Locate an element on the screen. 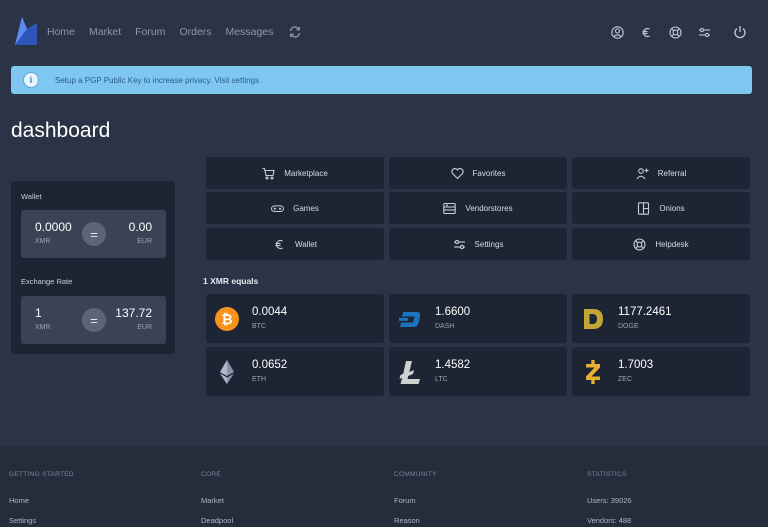 The image size is (768, 527). exchange-rate: 1 XMR = 137.72 EUR is located at coordinates (93, 320).